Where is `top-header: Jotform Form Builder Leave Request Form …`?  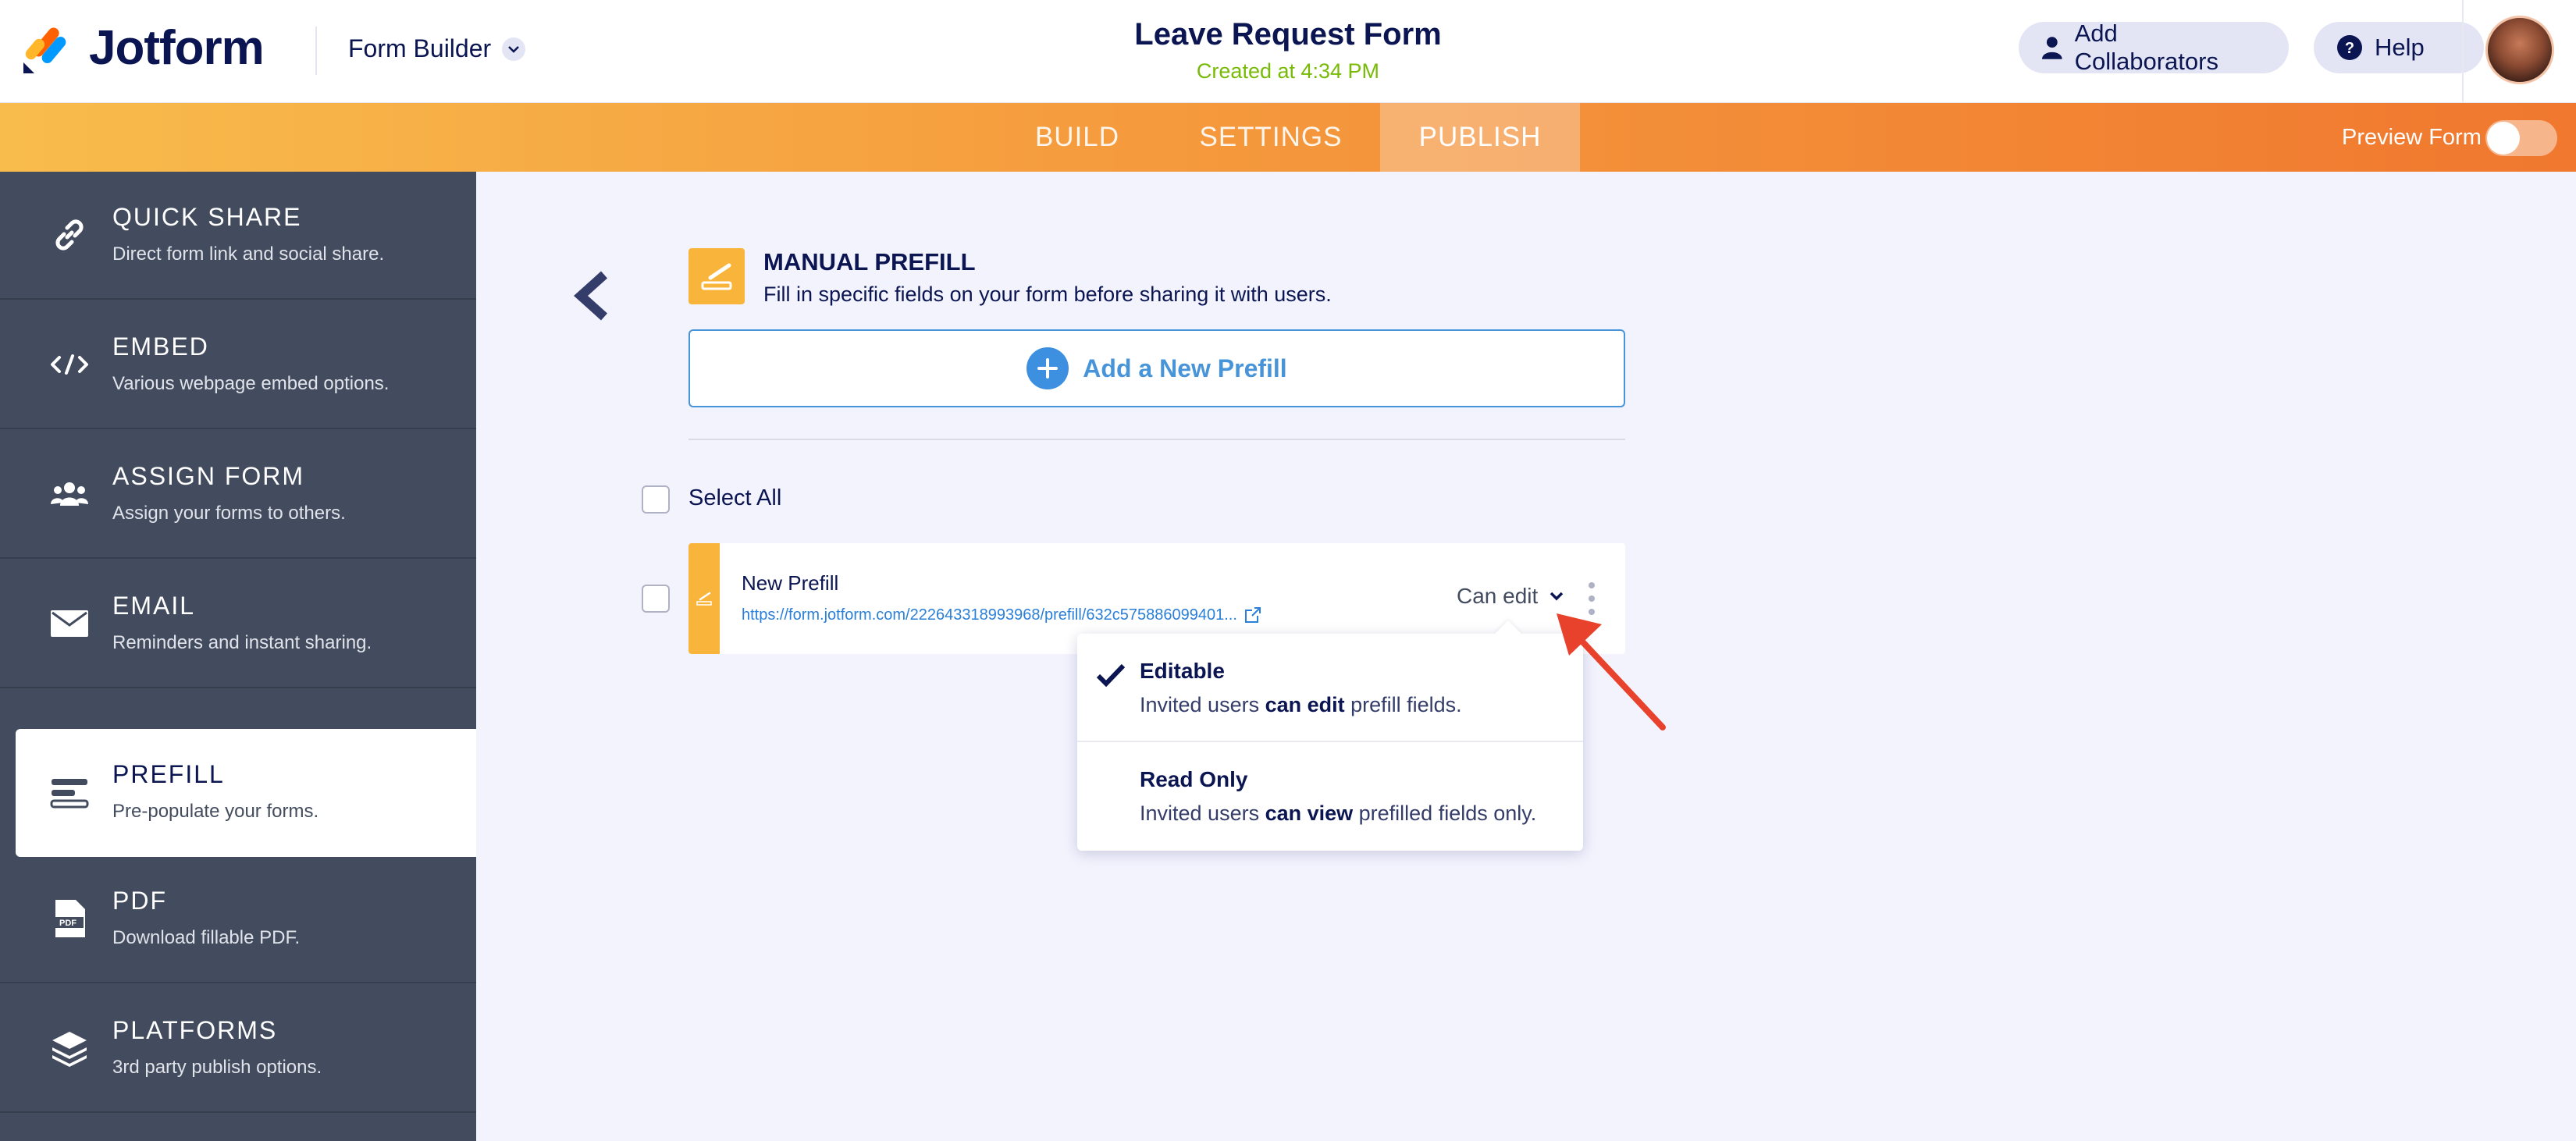 top-header: Jotform Form Builder Leave Request Form … is located at coordinates (1288, 51).